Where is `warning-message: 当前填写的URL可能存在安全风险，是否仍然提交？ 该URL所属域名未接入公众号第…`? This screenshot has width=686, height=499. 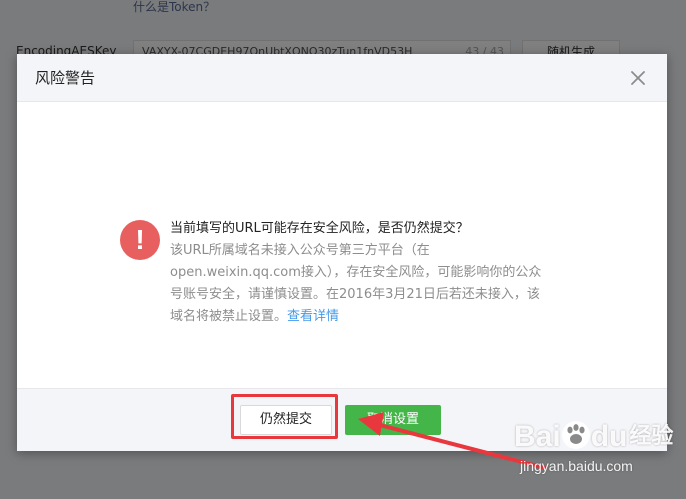
warning-message: 当前填写的URL可能存在安全风险，是否仍然提交？ 该URL所属域名未接入公众号第… is located at coordinates (361, 273).